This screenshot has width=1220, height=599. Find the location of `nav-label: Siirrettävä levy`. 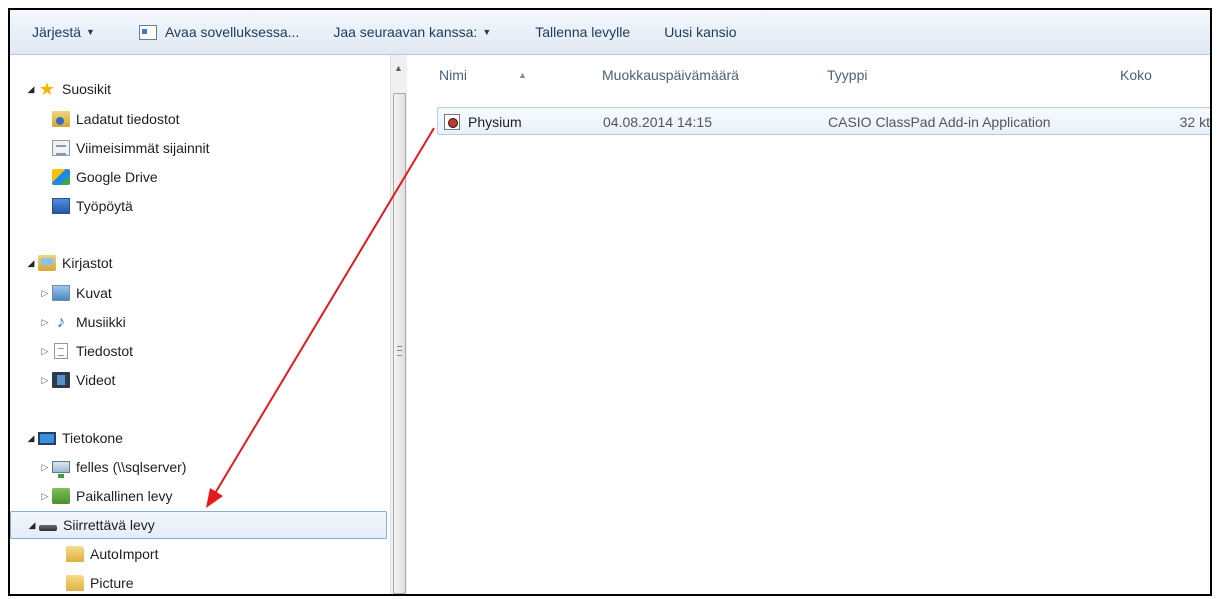

nav-label: Siirrettävä levy is located at coordinates (109, 525).